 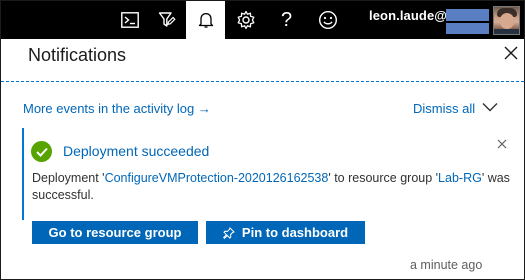 What do you see at coordinates (77, 55) in the screenshot?
I see `panel-title: Notifications` at bounding box center [77, 55].